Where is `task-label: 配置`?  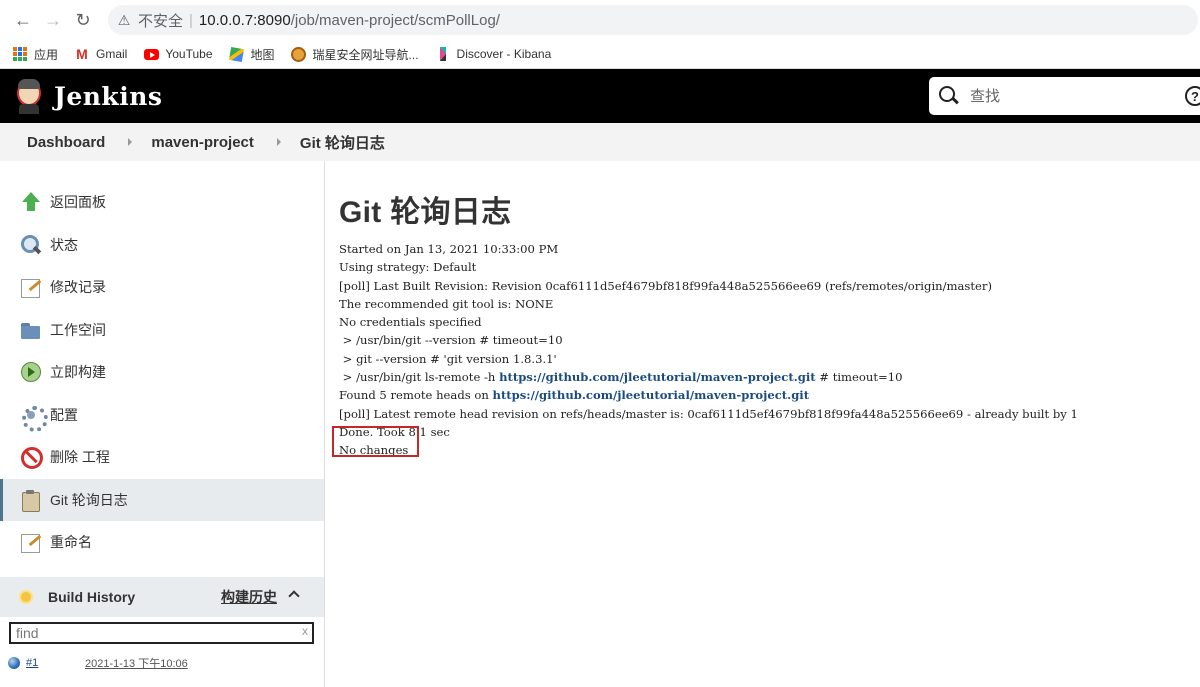
task-label: 配置 is located at coordinates (64, 414).